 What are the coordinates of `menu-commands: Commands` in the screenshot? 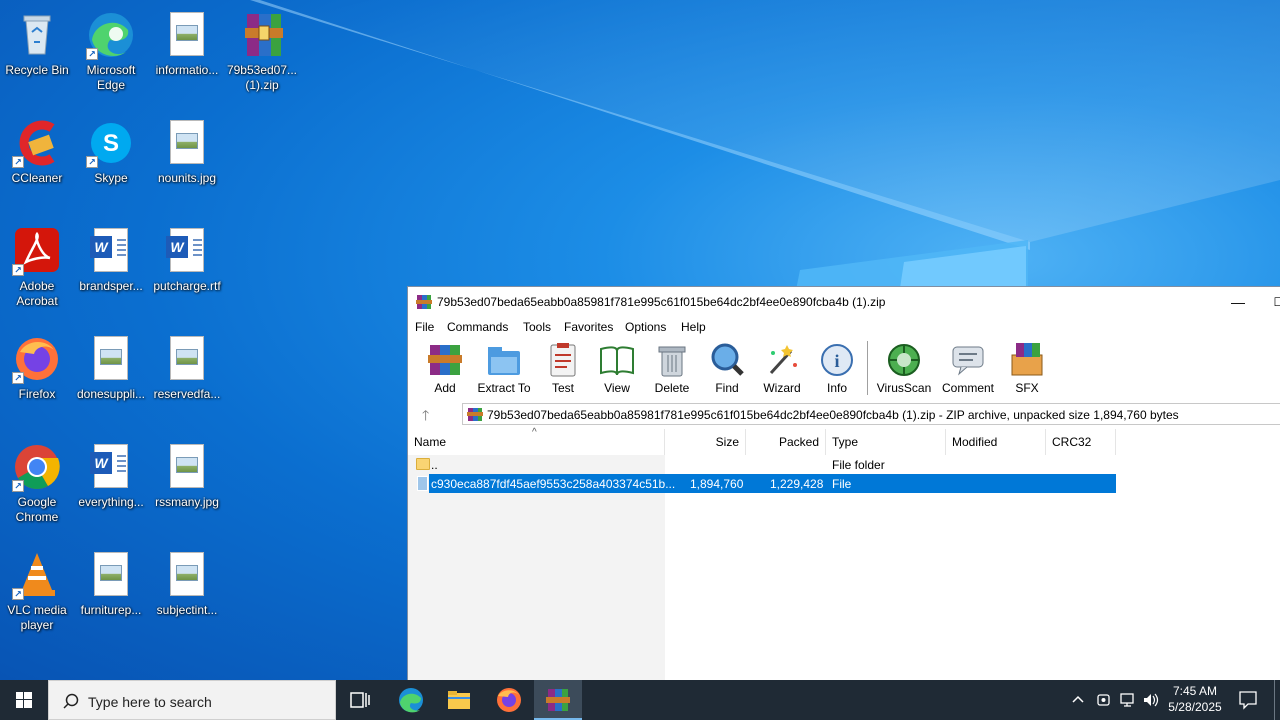 It's located at (477, 327).